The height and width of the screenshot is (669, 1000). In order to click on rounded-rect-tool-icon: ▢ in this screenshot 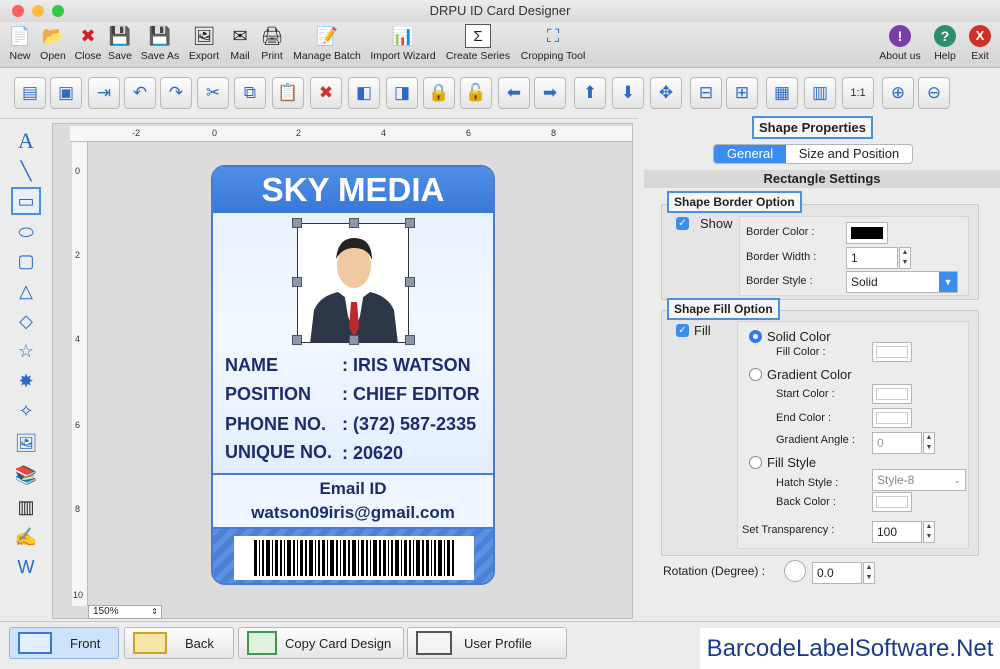, I will do `click(26, 261)`.